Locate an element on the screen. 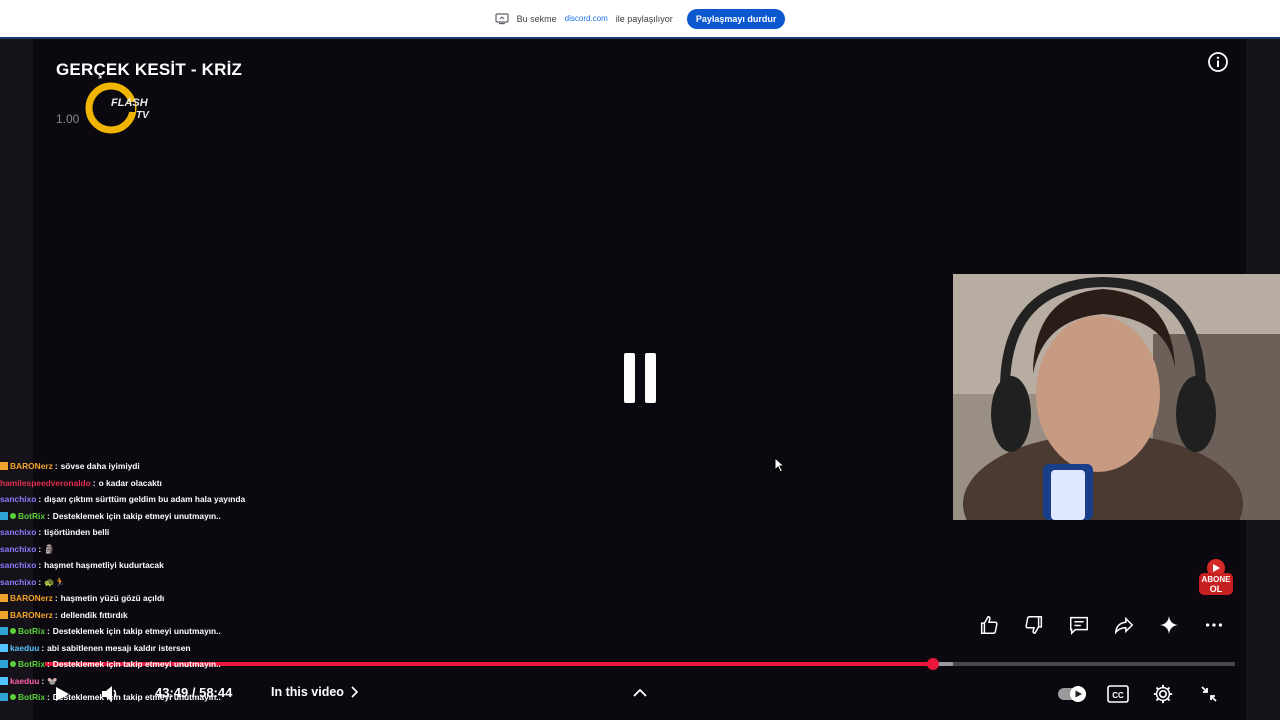 This screenshot has width=1280, height=720. share-suffix: ile paylaşılıyor is located at coordinates (644, 18).